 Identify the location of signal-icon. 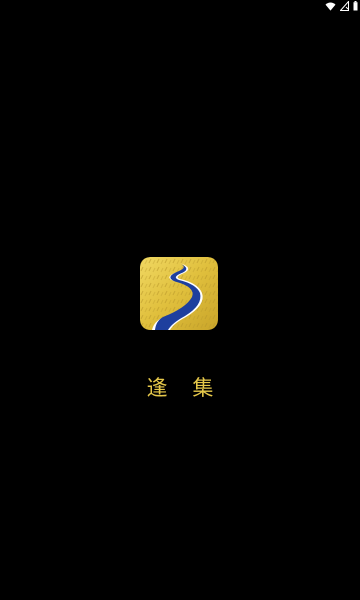
(344, 6).